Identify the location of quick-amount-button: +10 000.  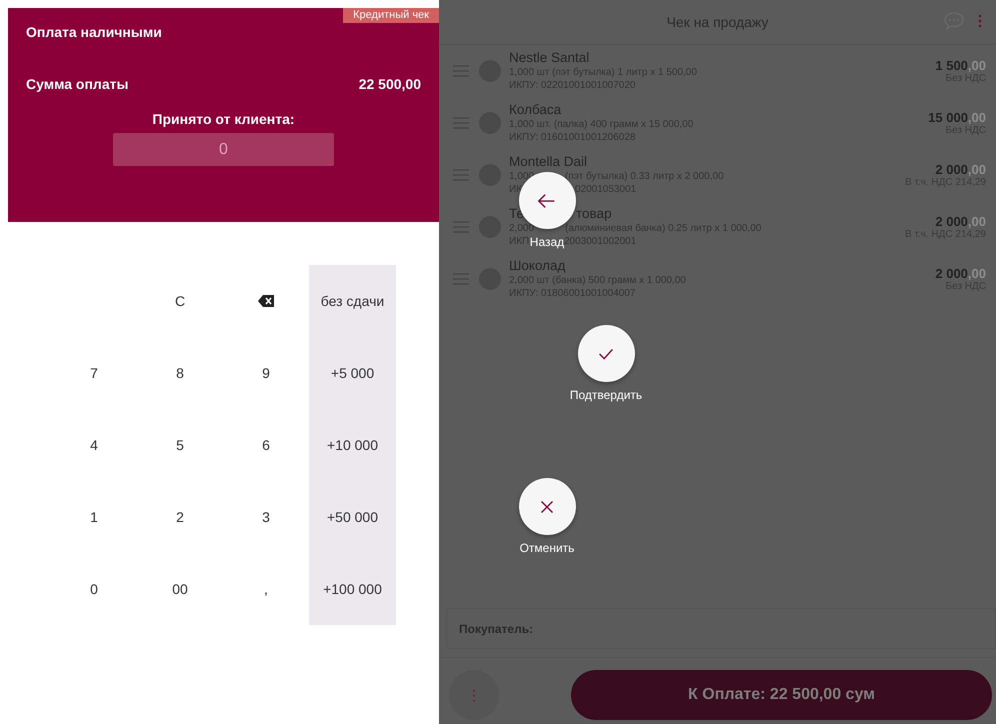
(352, 445).